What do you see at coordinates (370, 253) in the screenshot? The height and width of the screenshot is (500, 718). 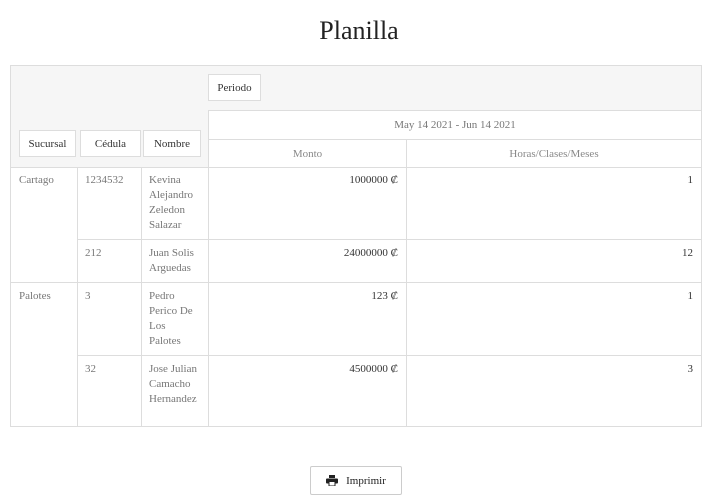 I see `monto-cell: 24000000 ₡` at bounding box center [370, 253].